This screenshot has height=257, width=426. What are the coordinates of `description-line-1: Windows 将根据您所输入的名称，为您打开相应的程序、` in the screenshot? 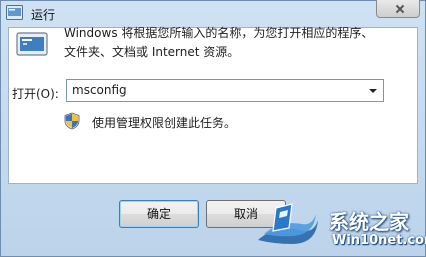 It's located at (219, 33).